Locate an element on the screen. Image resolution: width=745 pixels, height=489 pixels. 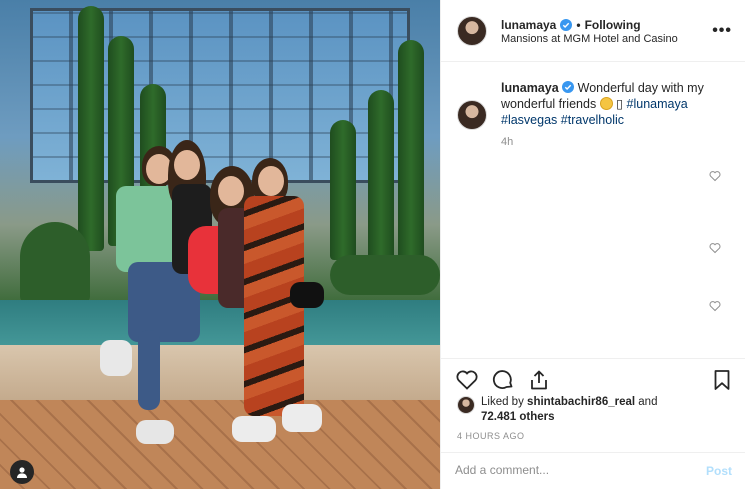
tiled-floor is located at coordinates (220, 444).